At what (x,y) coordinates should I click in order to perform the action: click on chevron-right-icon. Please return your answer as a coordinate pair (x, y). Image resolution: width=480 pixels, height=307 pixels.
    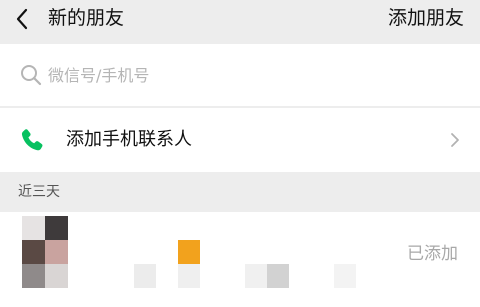
    Looking at the image, I should click on (455, 140).